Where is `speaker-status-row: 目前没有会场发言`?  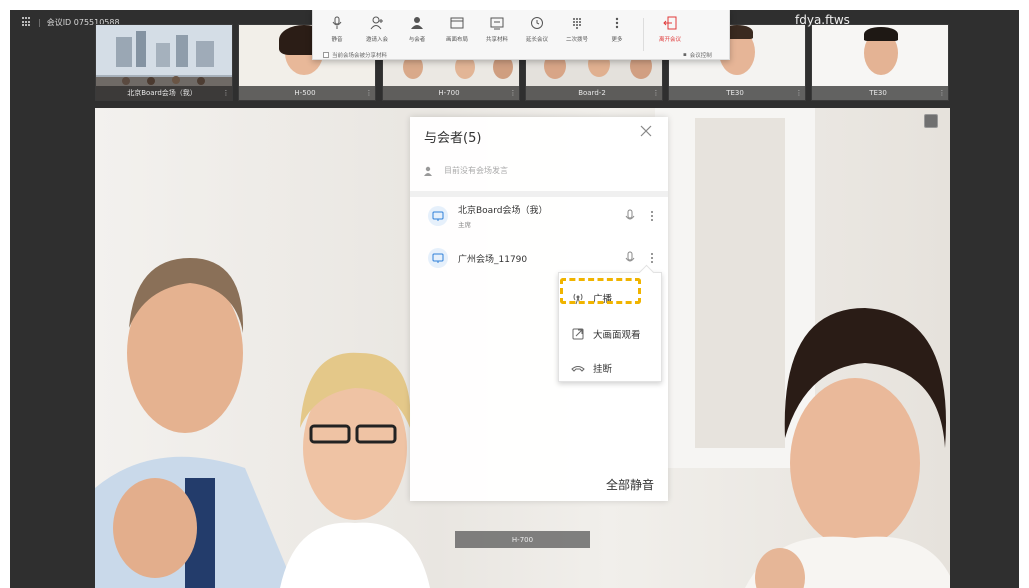
speaker-status-row: 目前没有会场发言 is located at coordinates (466, 170).